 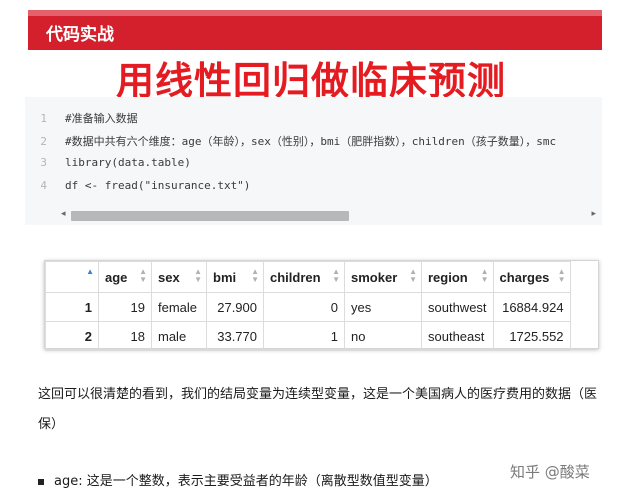 What do you see at coordinates (457, 277) in the screenshot?
I see `column-header-region: region ▲ ▼` at bounding box center [457, 277].